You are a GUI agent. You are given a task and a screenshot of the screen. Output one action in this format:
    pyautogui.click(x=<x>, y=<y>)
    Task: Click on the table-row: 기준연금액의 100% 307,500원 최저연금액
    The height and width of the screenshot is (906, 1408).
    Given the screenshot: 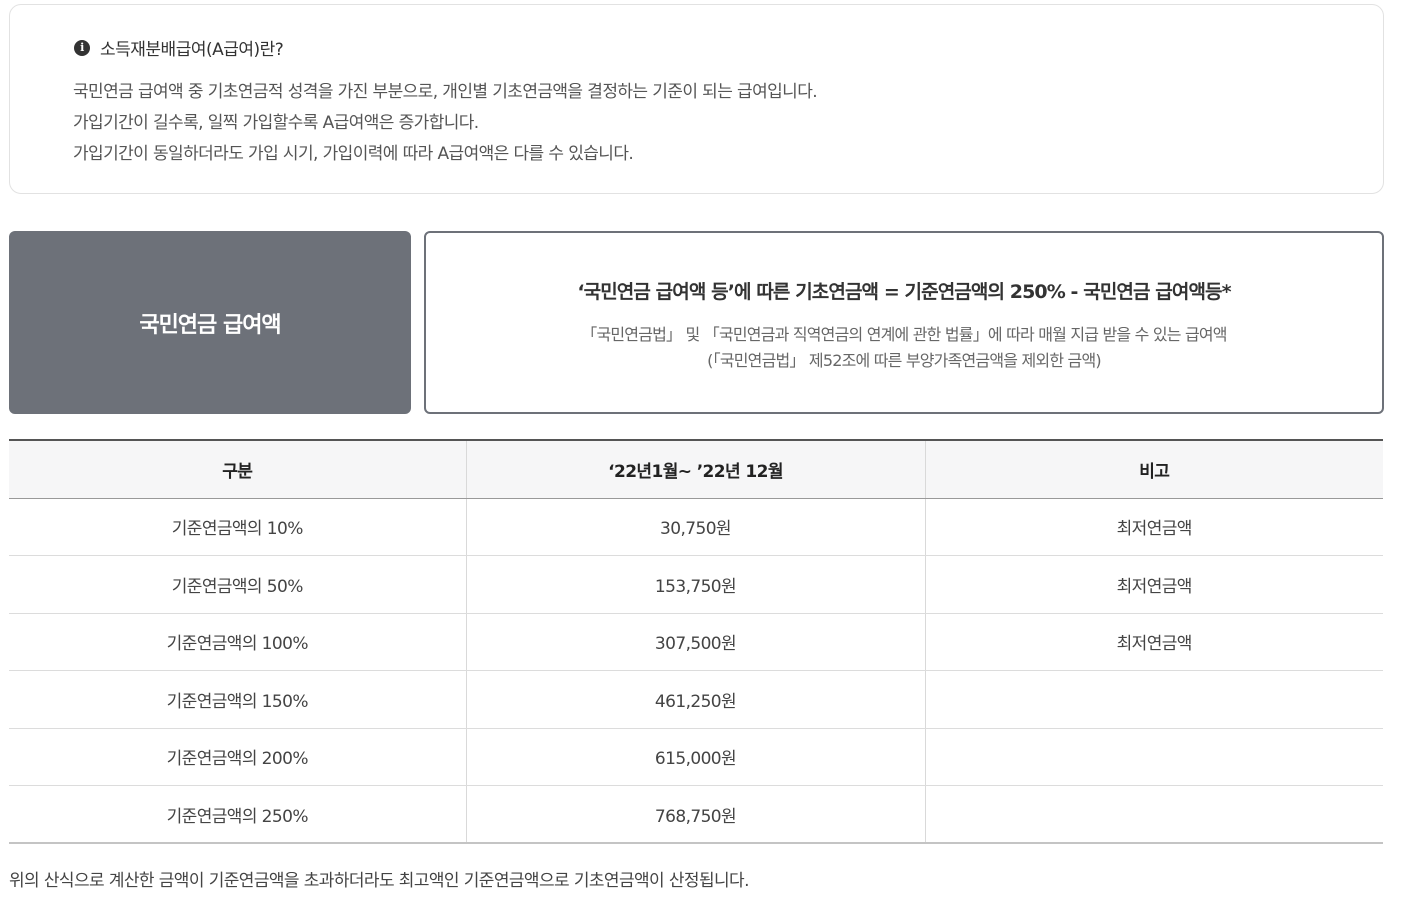 What is the action you would take?
    pyautogui.click(x=696, y=642)
    